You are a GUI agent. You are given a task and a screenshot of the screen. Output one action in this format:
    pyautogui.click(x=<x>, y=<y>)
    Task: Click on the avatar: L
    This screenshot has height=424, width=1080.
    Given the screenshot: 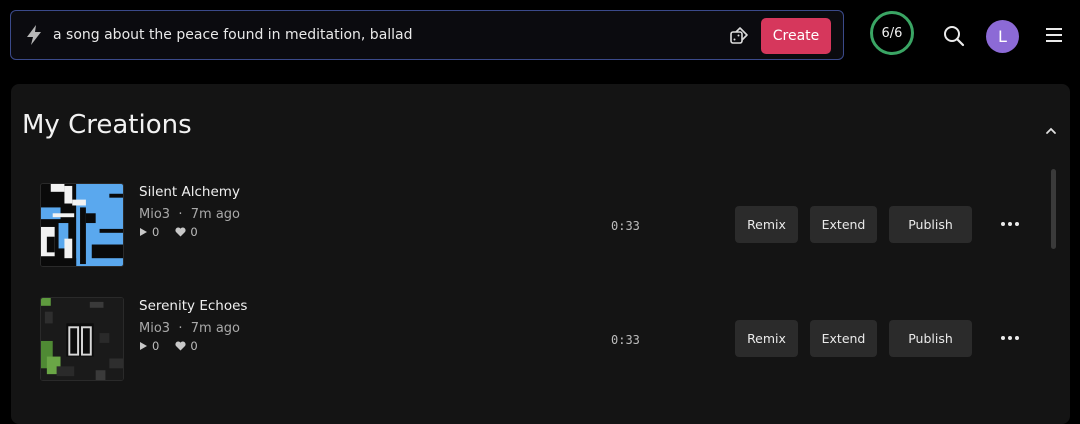 What is the action you would take?
    pyautogui.click(x=1002, y=36)
    